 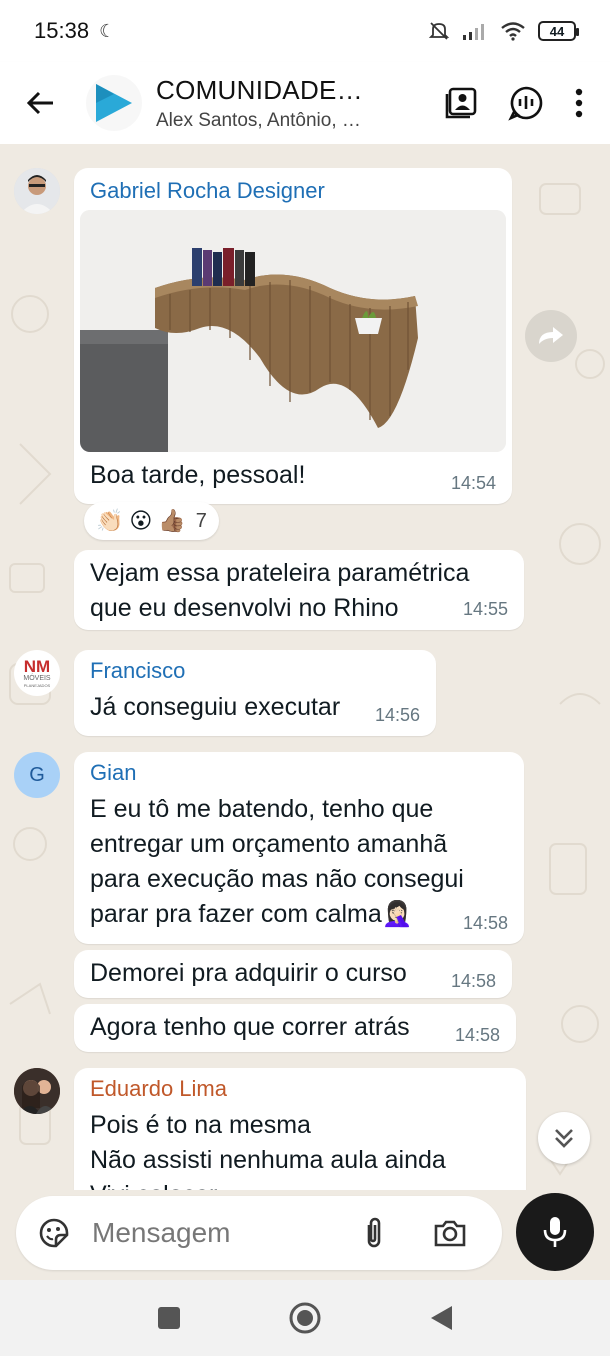 I want to click on wifi-icon, so click(x=513, y=31).